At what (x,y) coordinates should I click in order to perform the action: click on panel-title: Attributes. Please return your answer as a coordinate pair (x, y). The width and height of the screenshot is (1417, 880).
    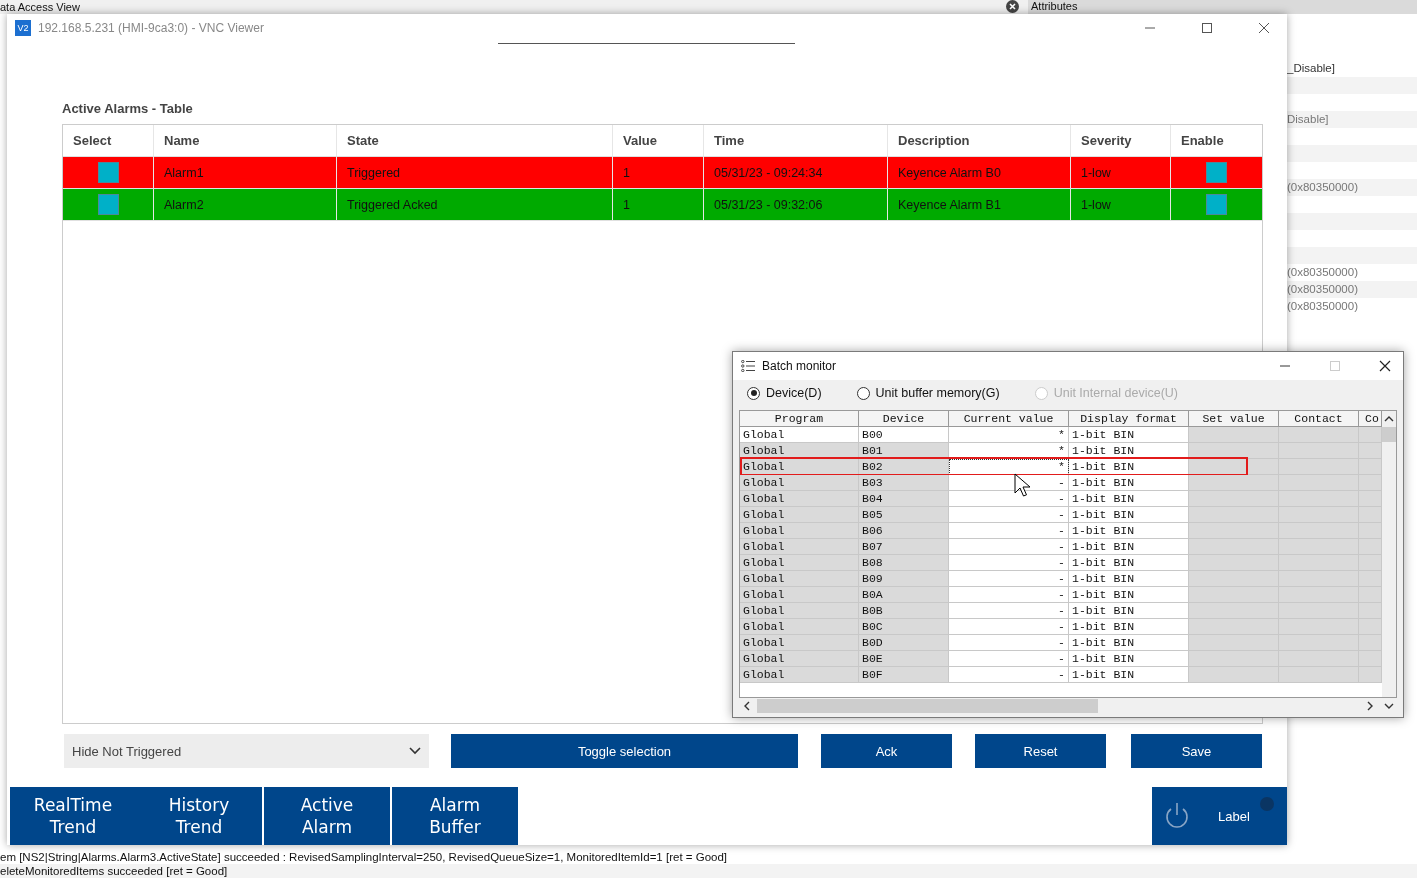
    Looking at the image, I should click on (1222, 7).